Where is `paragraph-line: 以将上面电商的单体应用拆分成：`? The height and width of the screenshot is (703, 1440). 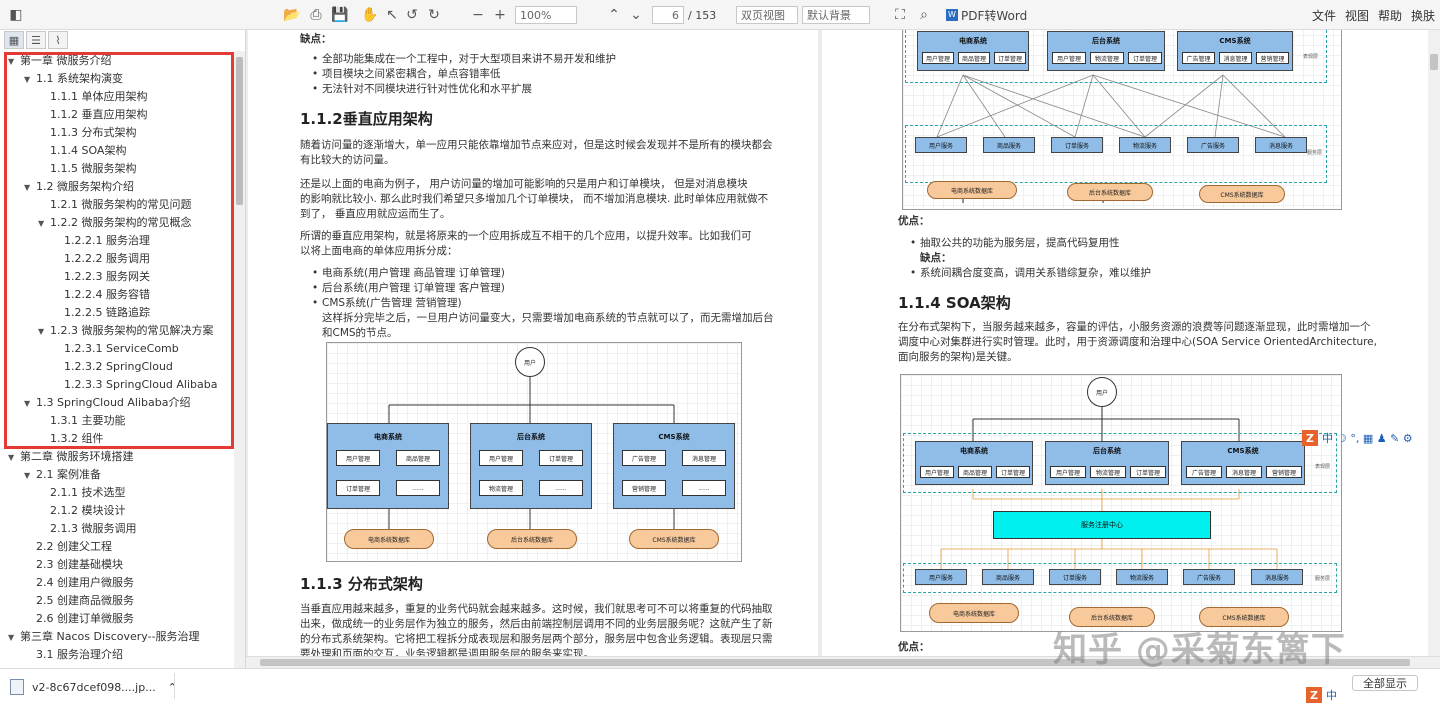
paragraph-line: 以将上面电商的单体应用拆分成： is located at coordinates (379, 251).